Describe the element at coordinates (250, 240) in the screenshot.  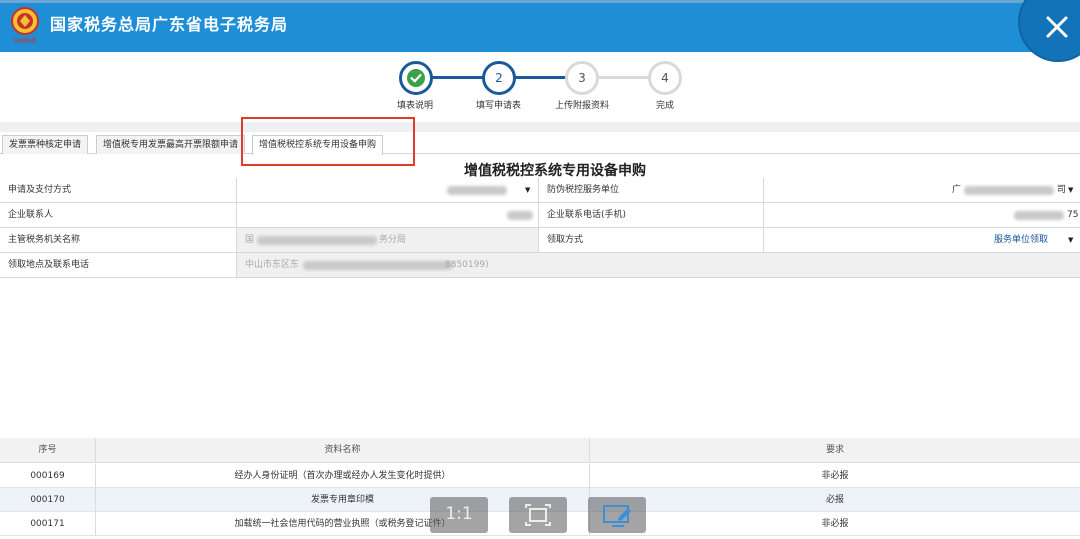
I see `tax-org-value-start: 国` at that location.